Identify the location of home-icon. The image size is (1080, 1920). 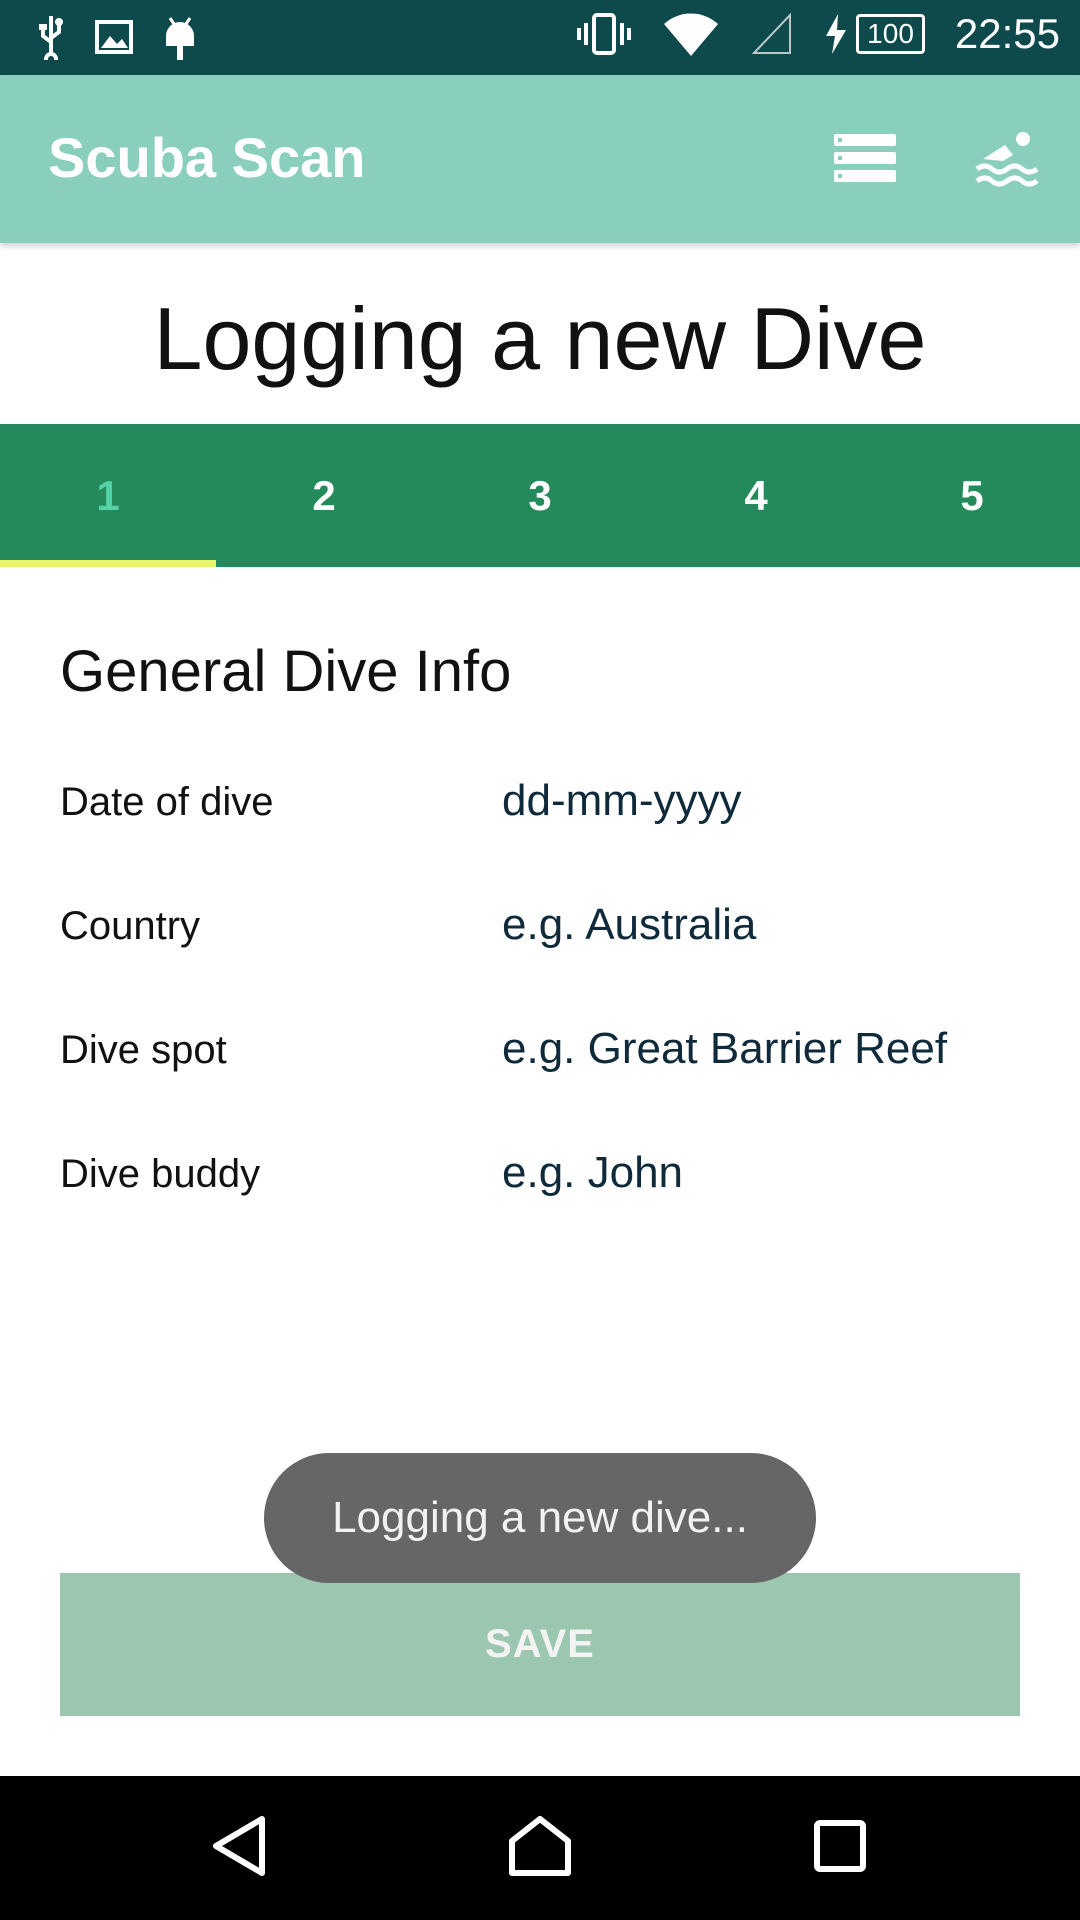
(540, 1848).